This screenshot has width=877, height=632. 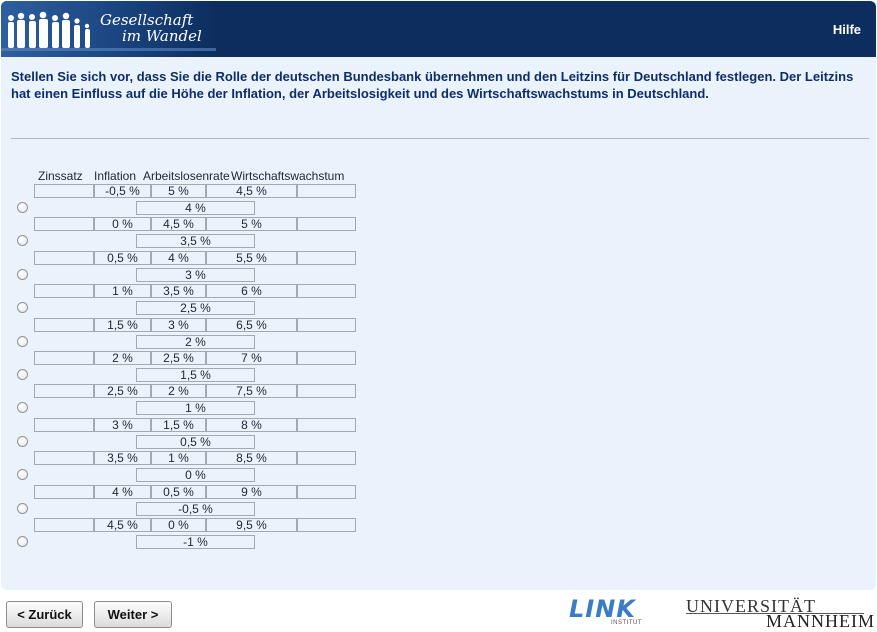 I want to click on option-zinssatz-cell: -0,5 %, so click(x=195, y=509).